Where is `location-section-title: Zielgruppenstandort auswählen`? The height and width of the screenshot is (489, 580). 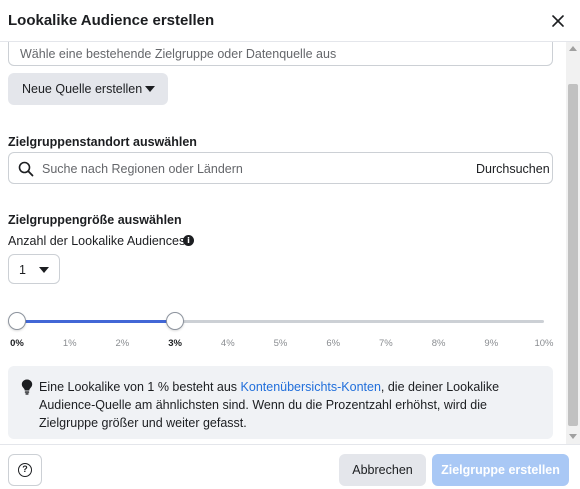
location-section-title: Zielgruppenstandort auswählen is located at coordinates (102, 142).